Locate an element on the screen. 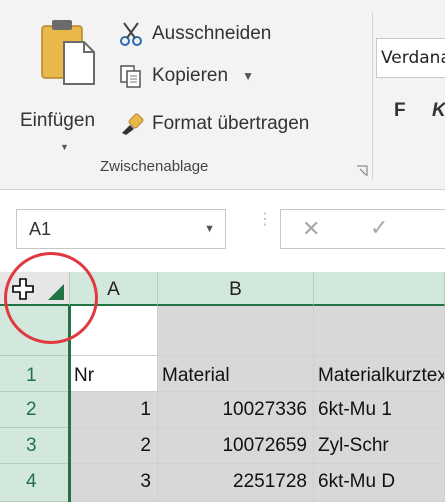 This screenshot has height=502, width=445. check-icon: ✓ is located at coordinates (379, 228).